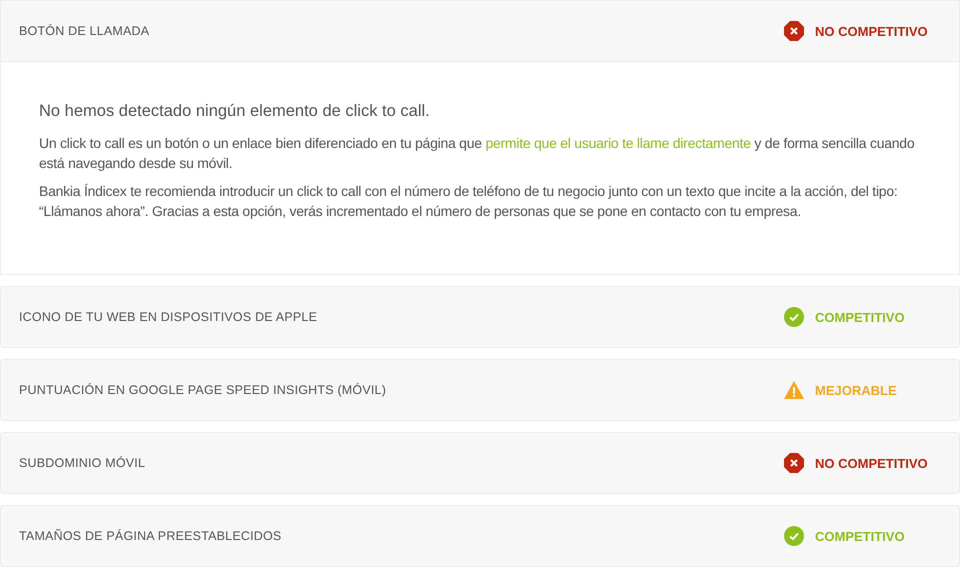  What do you see at coordinates (82, 463) in the screenshot?
I see `section-title: SUBDOMINIO MÓVIL` at bounding box center [82, 463].